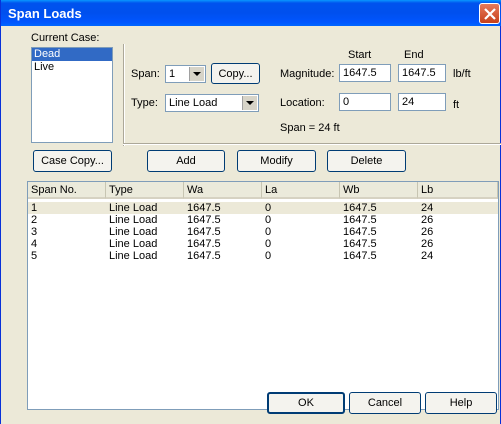  I want to click on span-label: Span:, so click(145, 74).